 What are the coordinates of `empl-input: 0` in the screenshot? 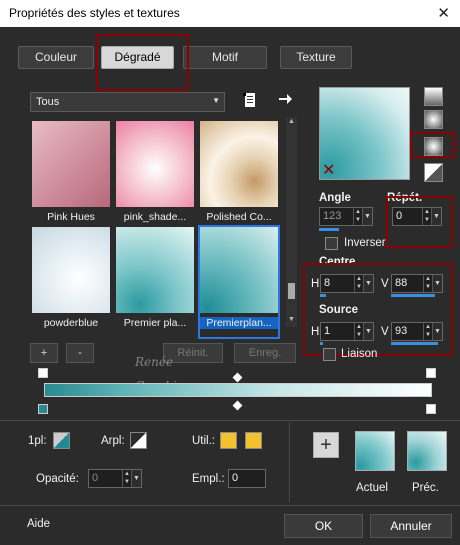 It's located at (247, 478).